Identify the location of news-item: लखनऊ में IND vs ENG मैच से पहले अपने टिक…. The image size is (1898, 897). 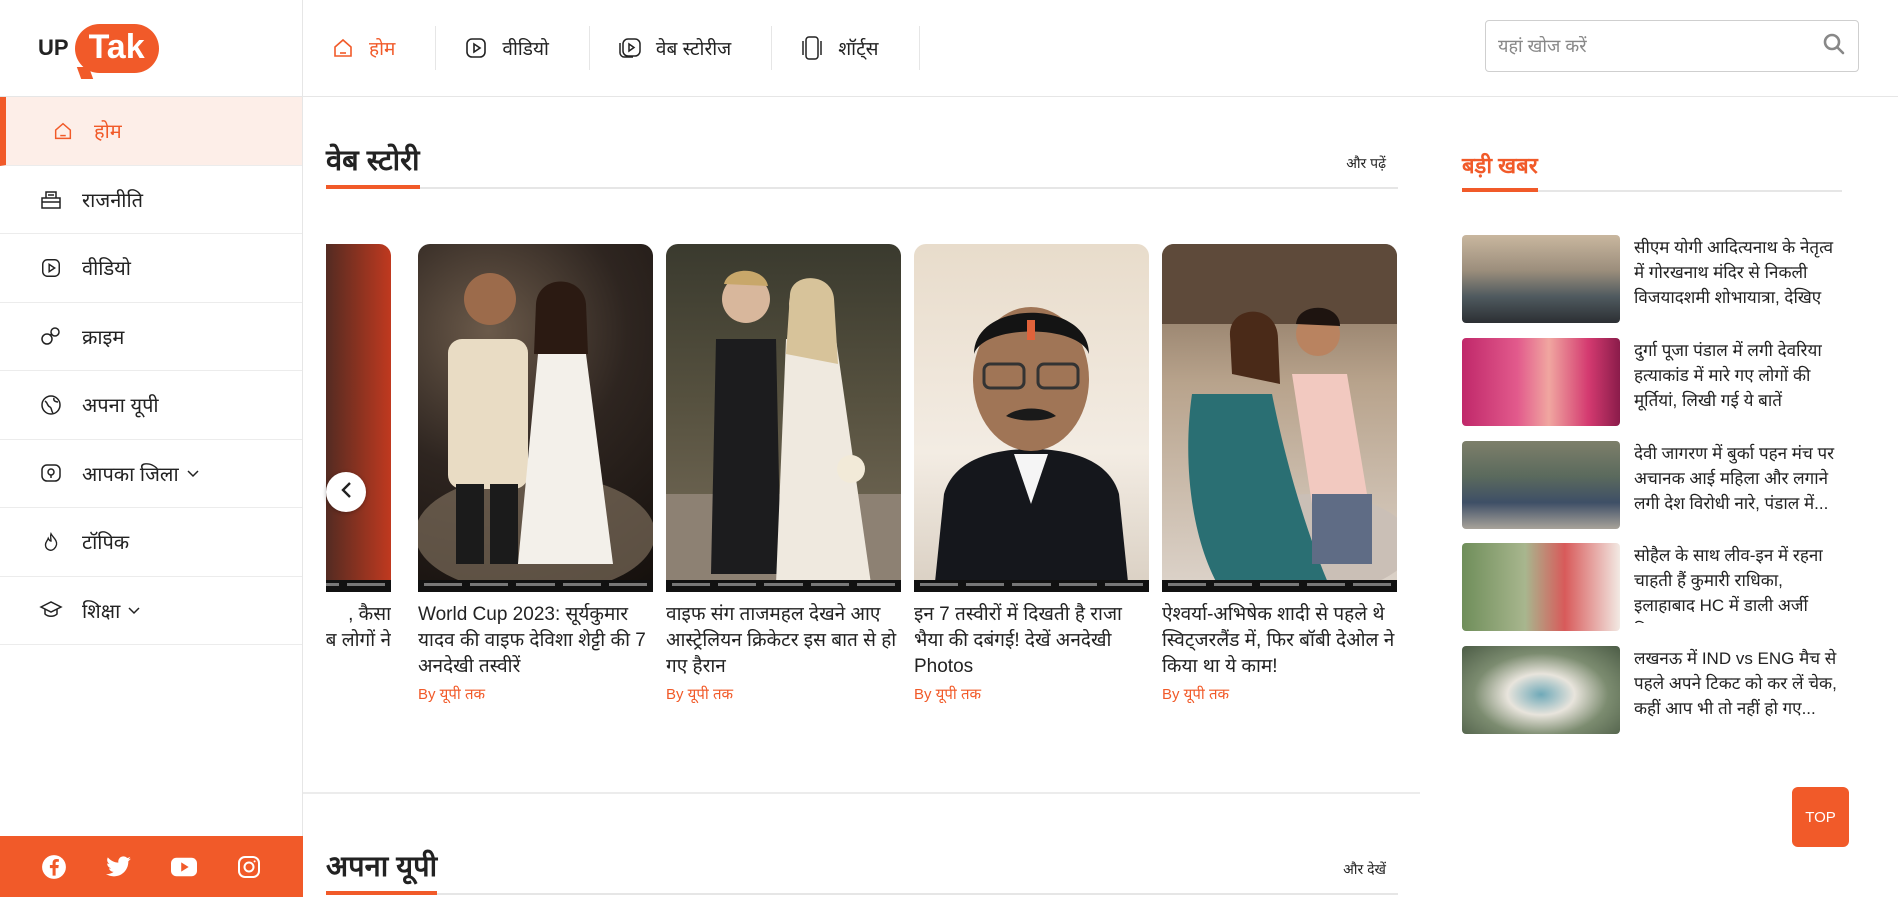
(1652, 690).